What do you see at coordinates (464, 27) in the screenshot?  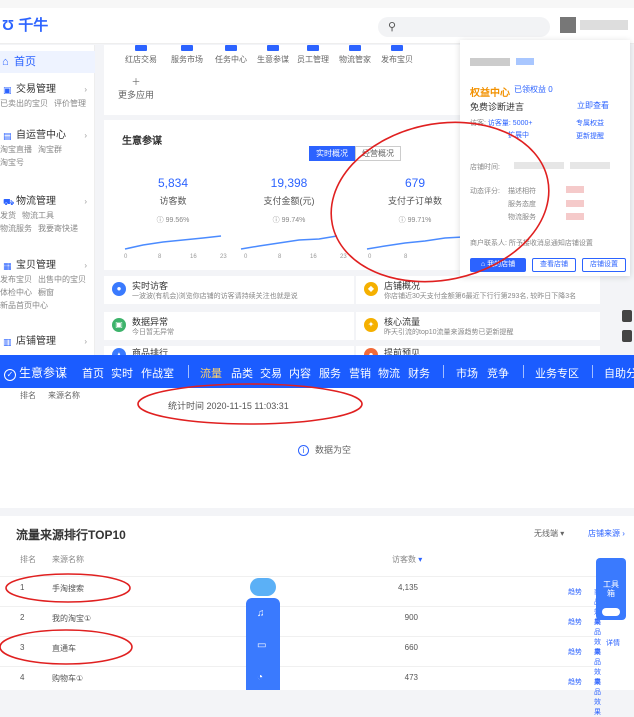 I see `search-input: ⚲` at bounding box center [464, 27].